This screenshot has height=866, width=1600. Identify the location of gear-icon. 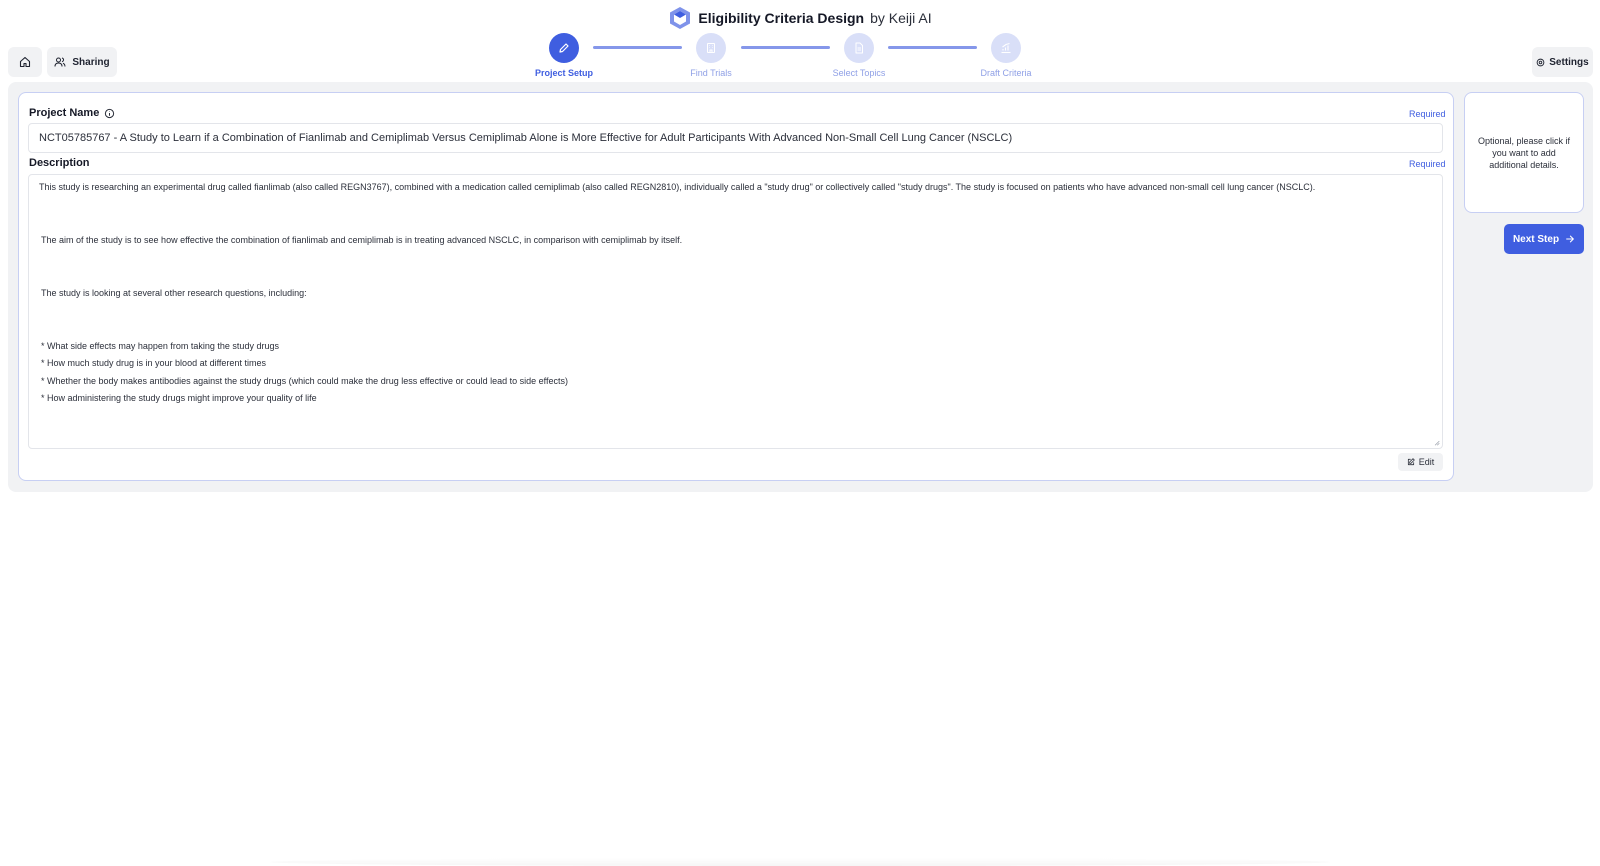
(1540, 62).